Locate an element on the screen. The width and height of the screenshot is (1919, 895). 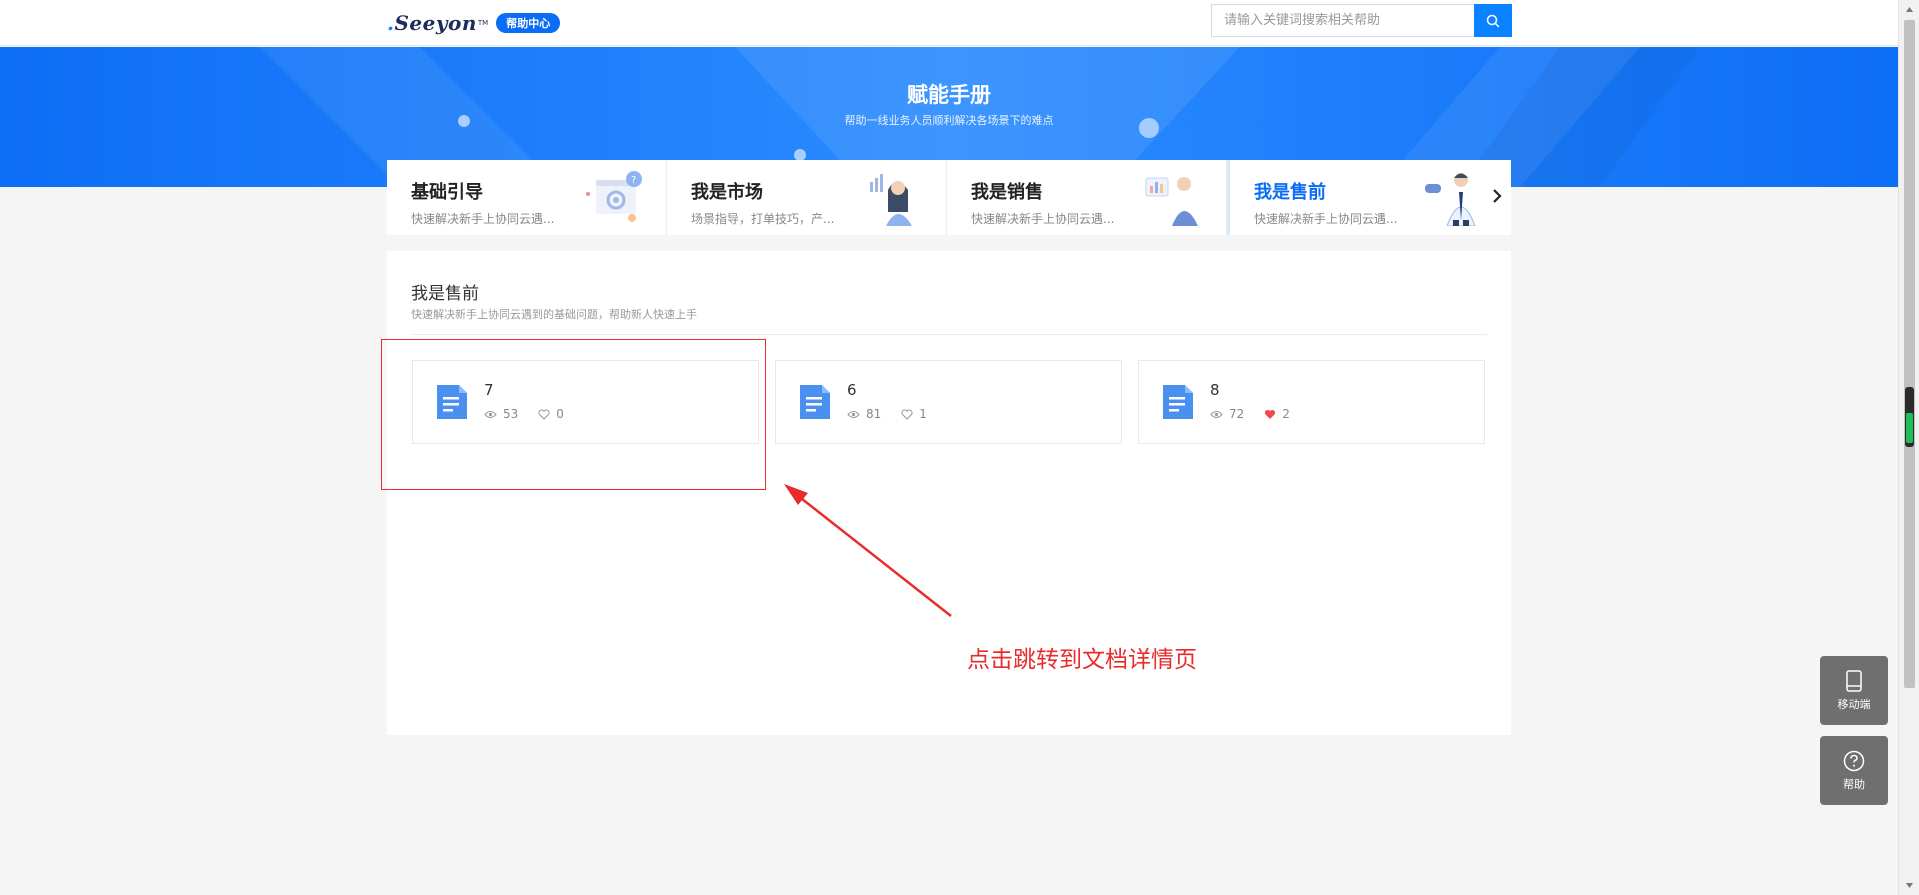
view-count: 81 is located at coordinates (864, 414).